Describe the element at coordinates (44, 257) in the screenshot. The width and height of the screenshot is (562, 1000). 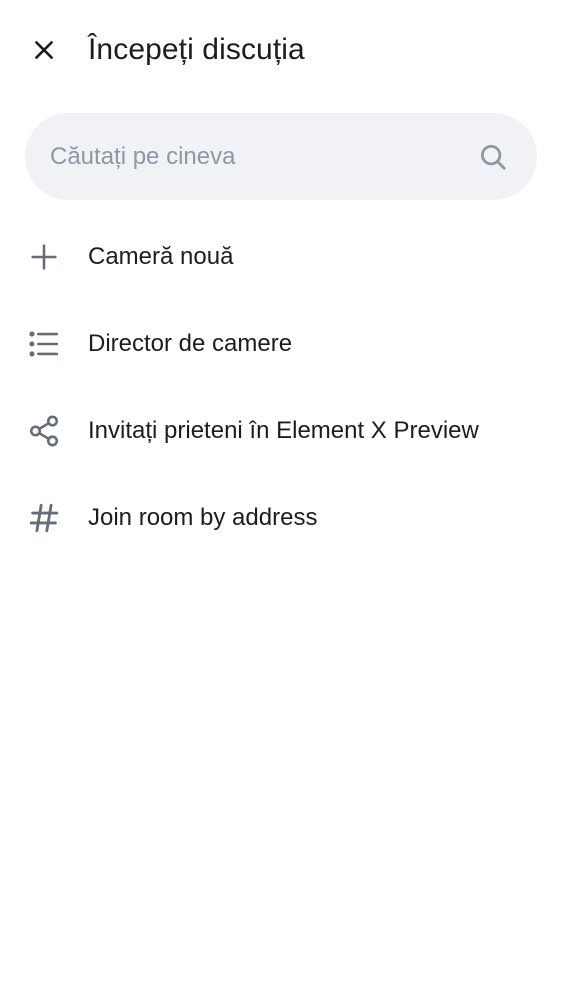
I see `plus-icon` at that location.